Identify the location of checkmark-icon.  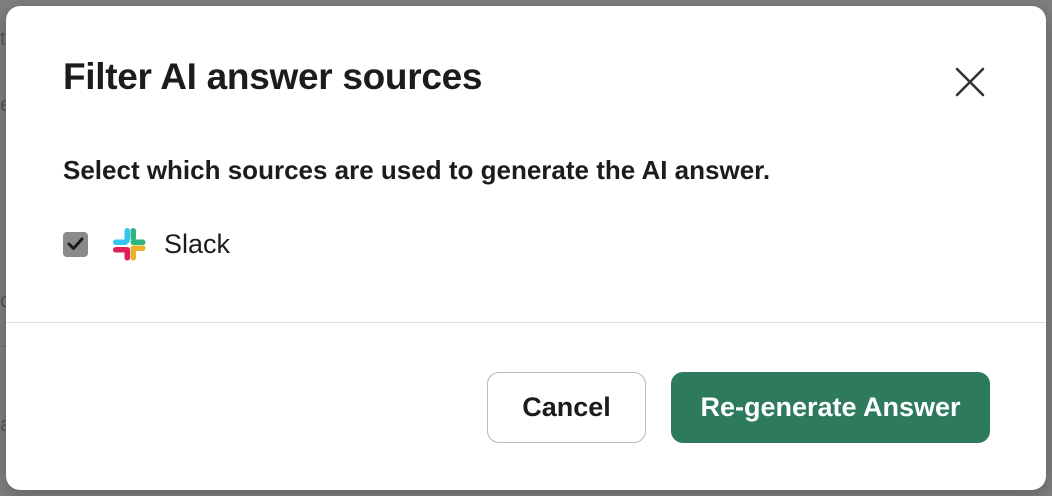
(75, 243).